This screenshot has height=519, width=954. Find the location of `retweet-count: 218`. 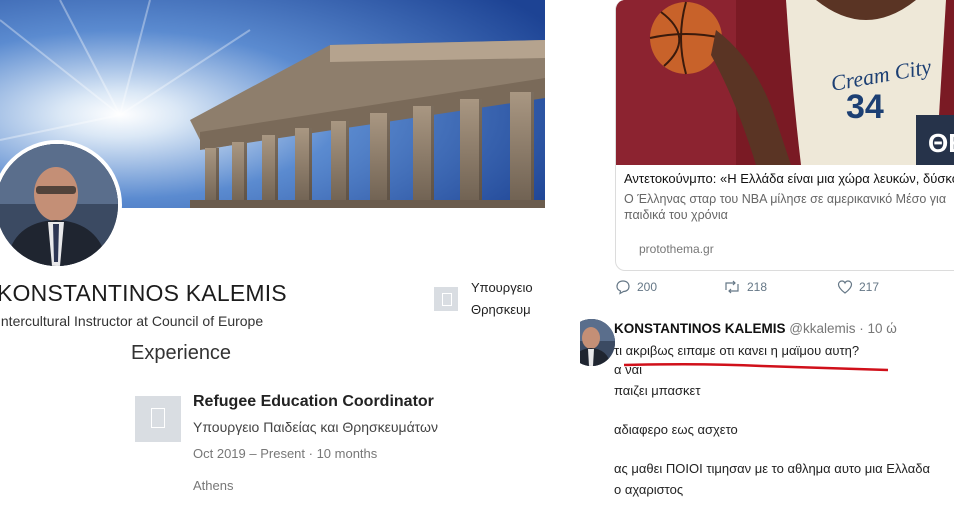

retweet-count: 218 is located at coordinates (757, 287).